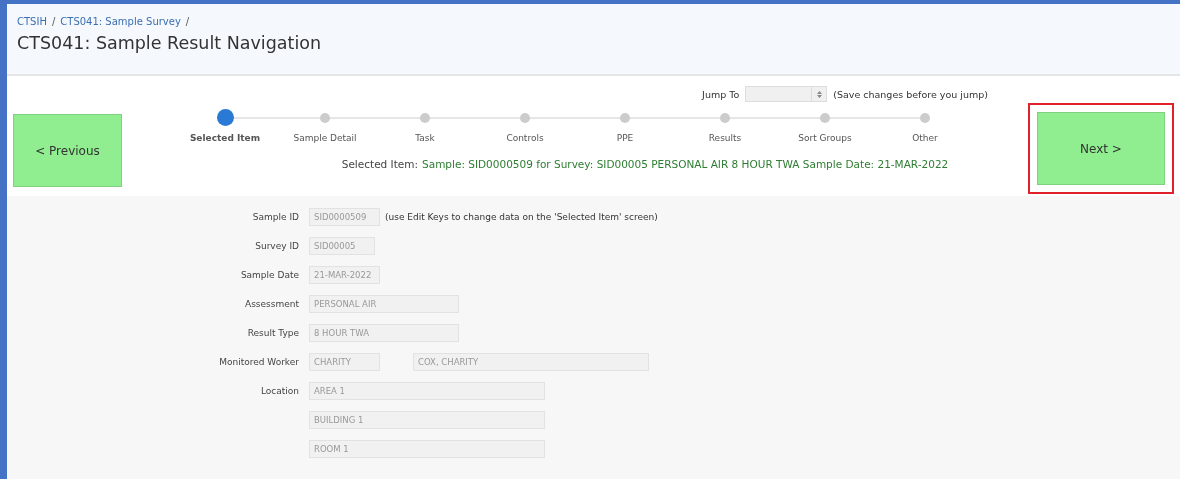 The width and height of the screenshot is (1180, 479). What do you see at coordinates (786, 94) in the screenshot?
I see `jump-to-select` at bounding box center [786, 94].